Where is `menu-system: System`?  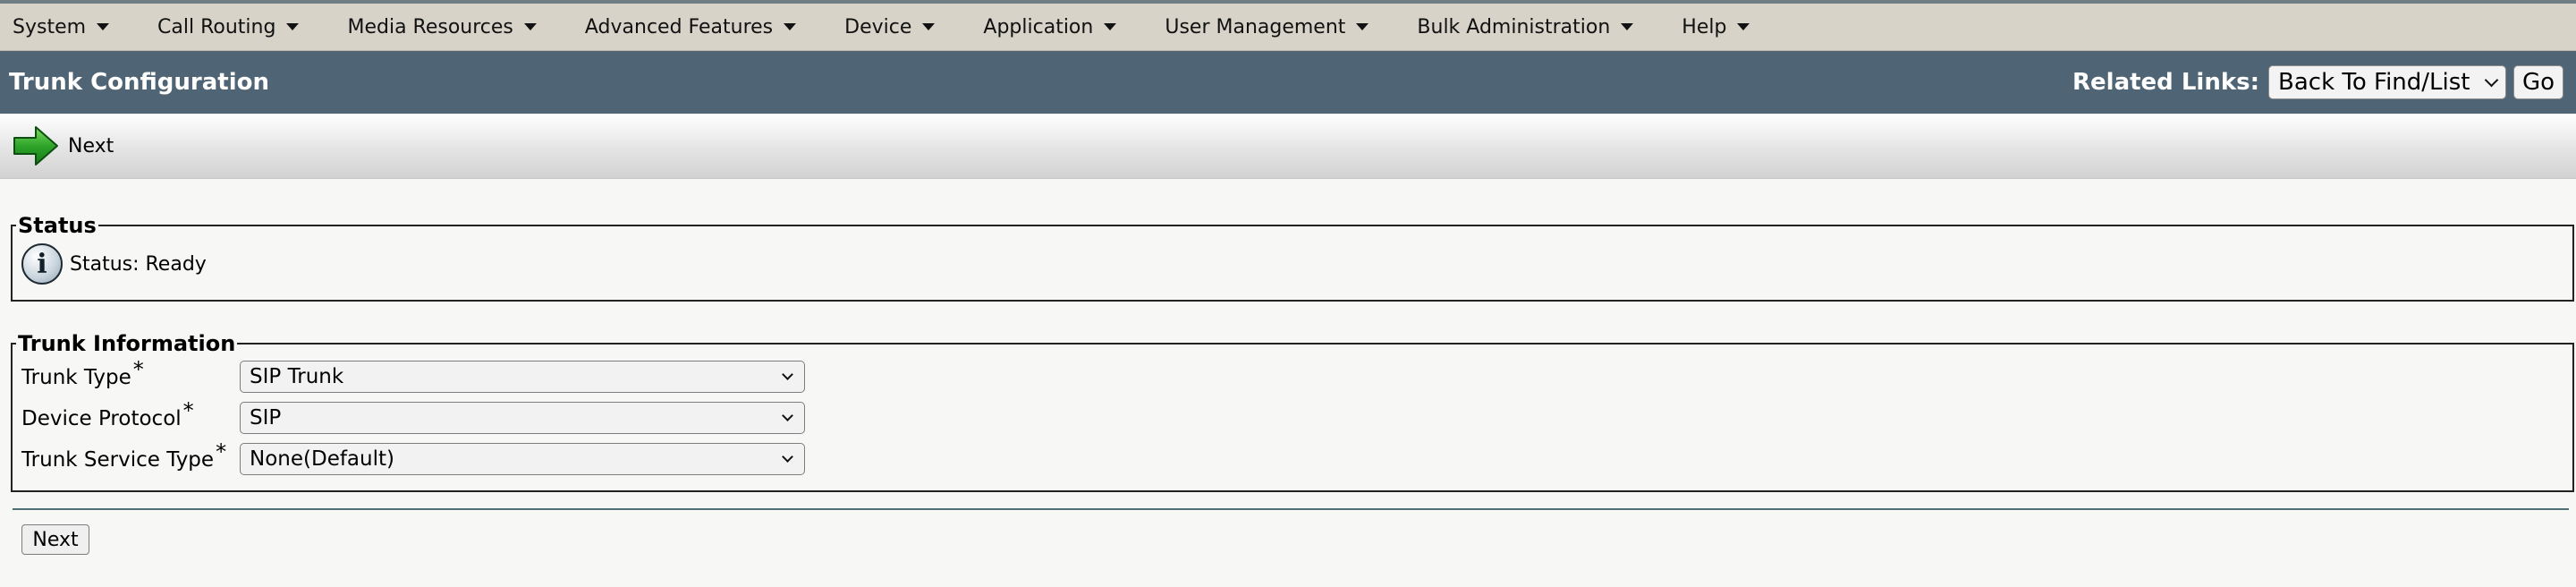 menu-system: System is located at coordinates (60, 27).